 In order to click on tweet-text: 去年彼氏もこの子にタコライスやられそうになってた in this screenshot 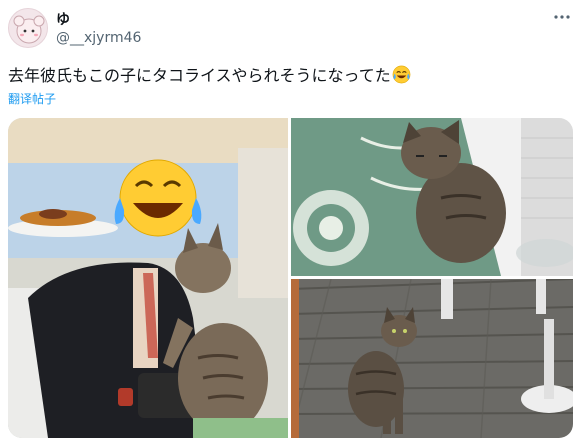, I will do `click(209, 75)`.